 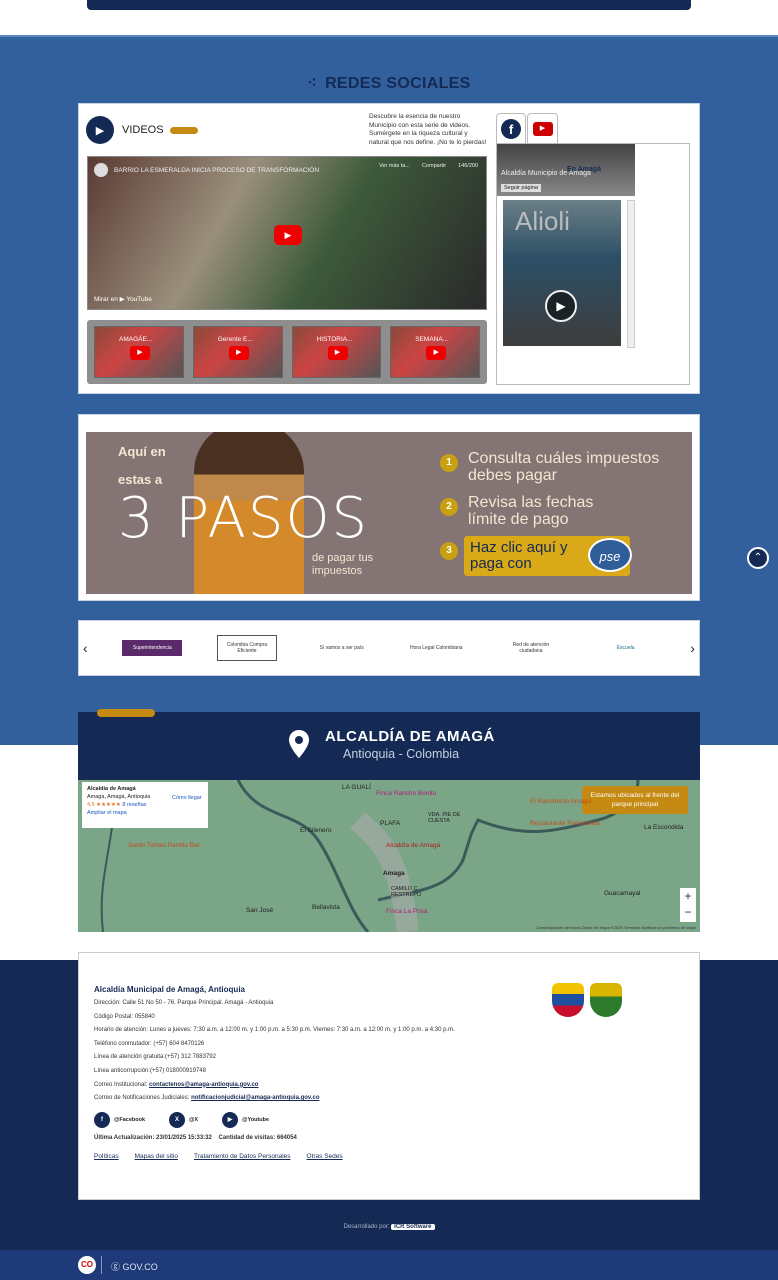 What do you see at coordinates (606, 1000) in the screenshot?
I see `amaga-coat-of-arms` at bounding box center [606, 1000].